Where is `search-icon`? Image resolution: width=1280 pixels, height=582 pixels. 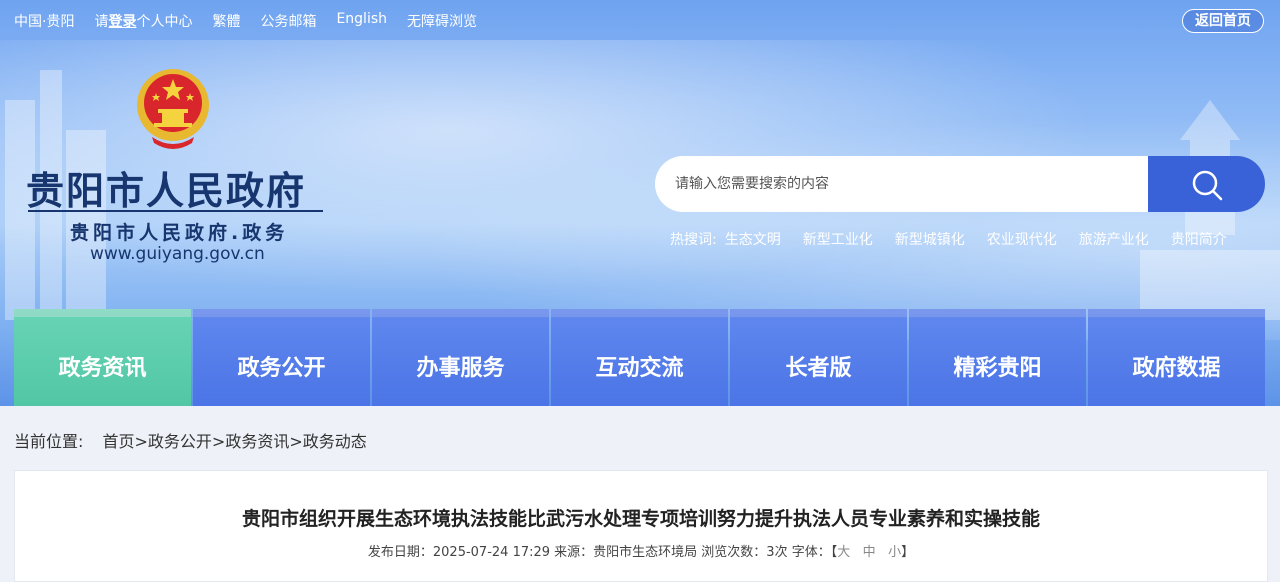 search-icon is located at coordinates (1207, 185).